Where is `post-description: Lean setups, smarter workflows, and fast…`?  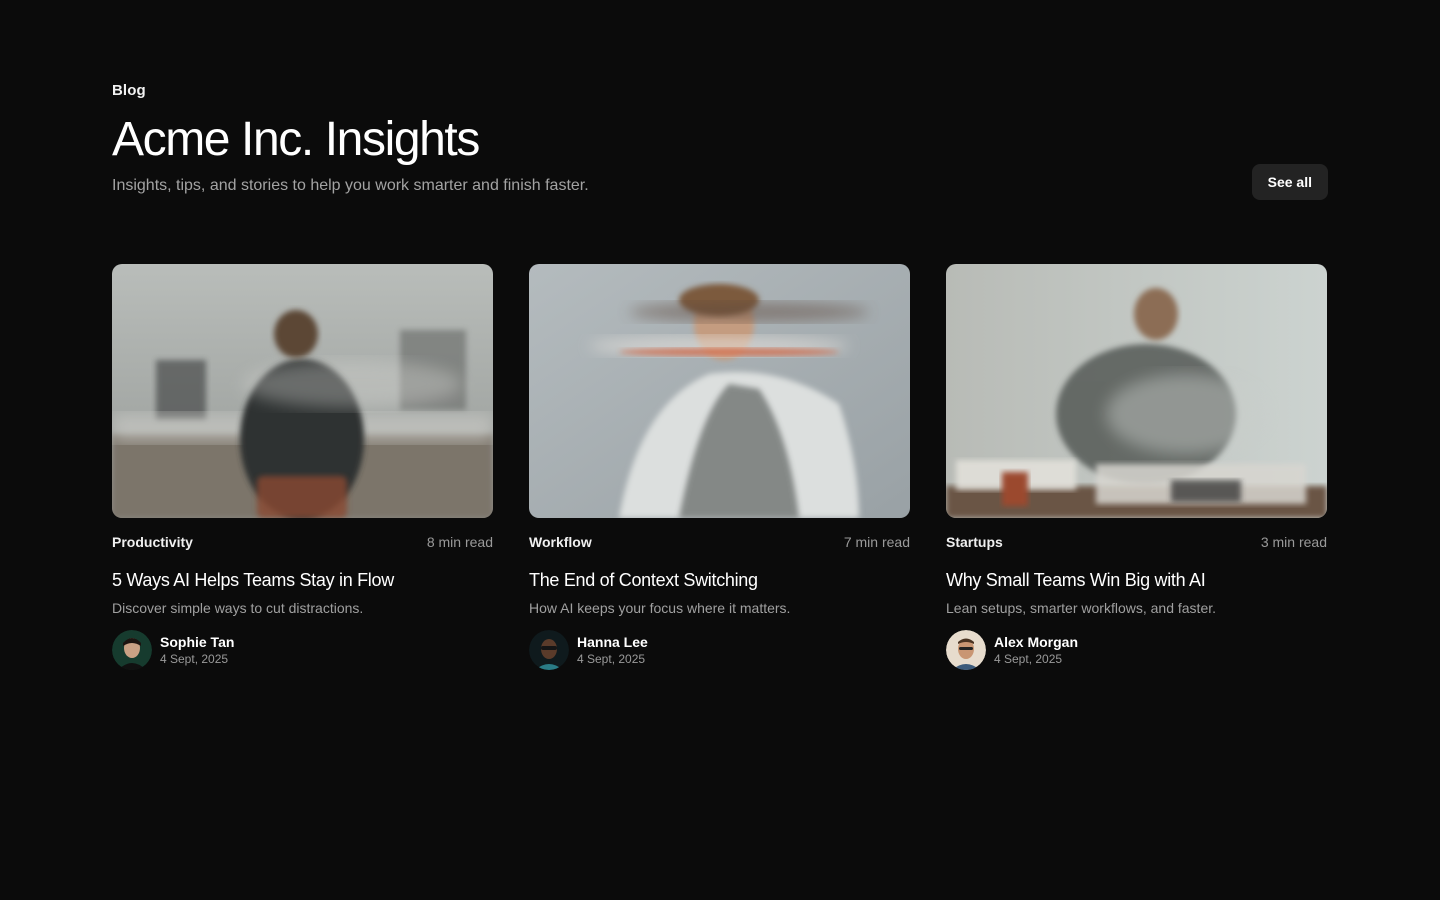
post-description: Lean setups, smarter workflows, and fast… is located at coordinates (1081, 608).